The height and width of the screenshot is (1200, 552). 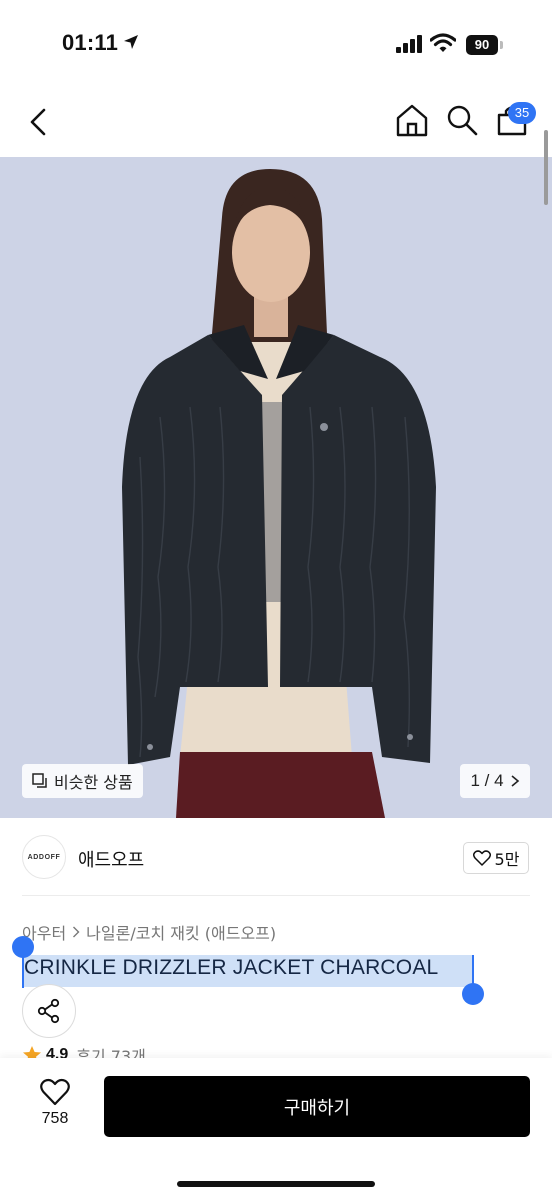 I want to click on brand-like-button: 5만, so click(x=496, y=858).